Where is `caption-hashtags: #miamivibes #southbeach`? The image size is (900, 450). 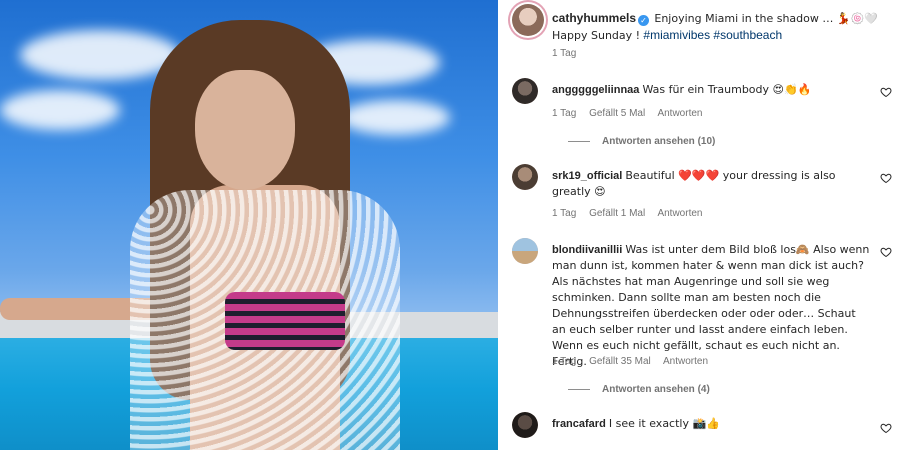 caption-hashtags: #miamivibes #southbeach is located at coordinates (712, 35).